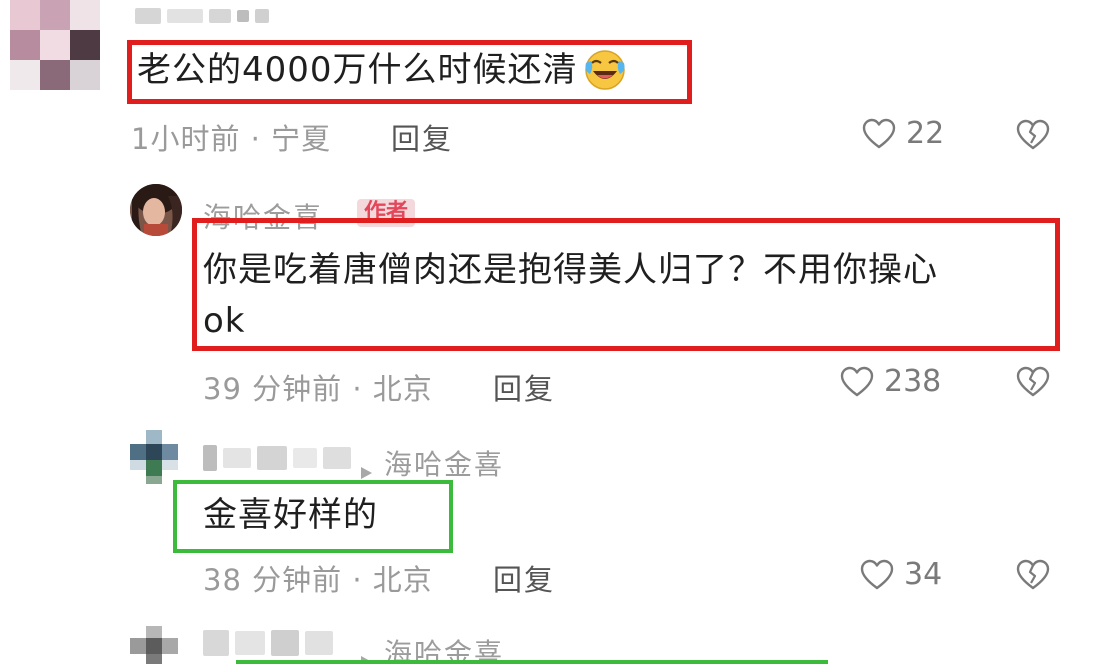 This screenshot has width=1100, height=664. Describe the element at coordinates (156, 210) in the screenshot. I see `author-avatar` at that location.